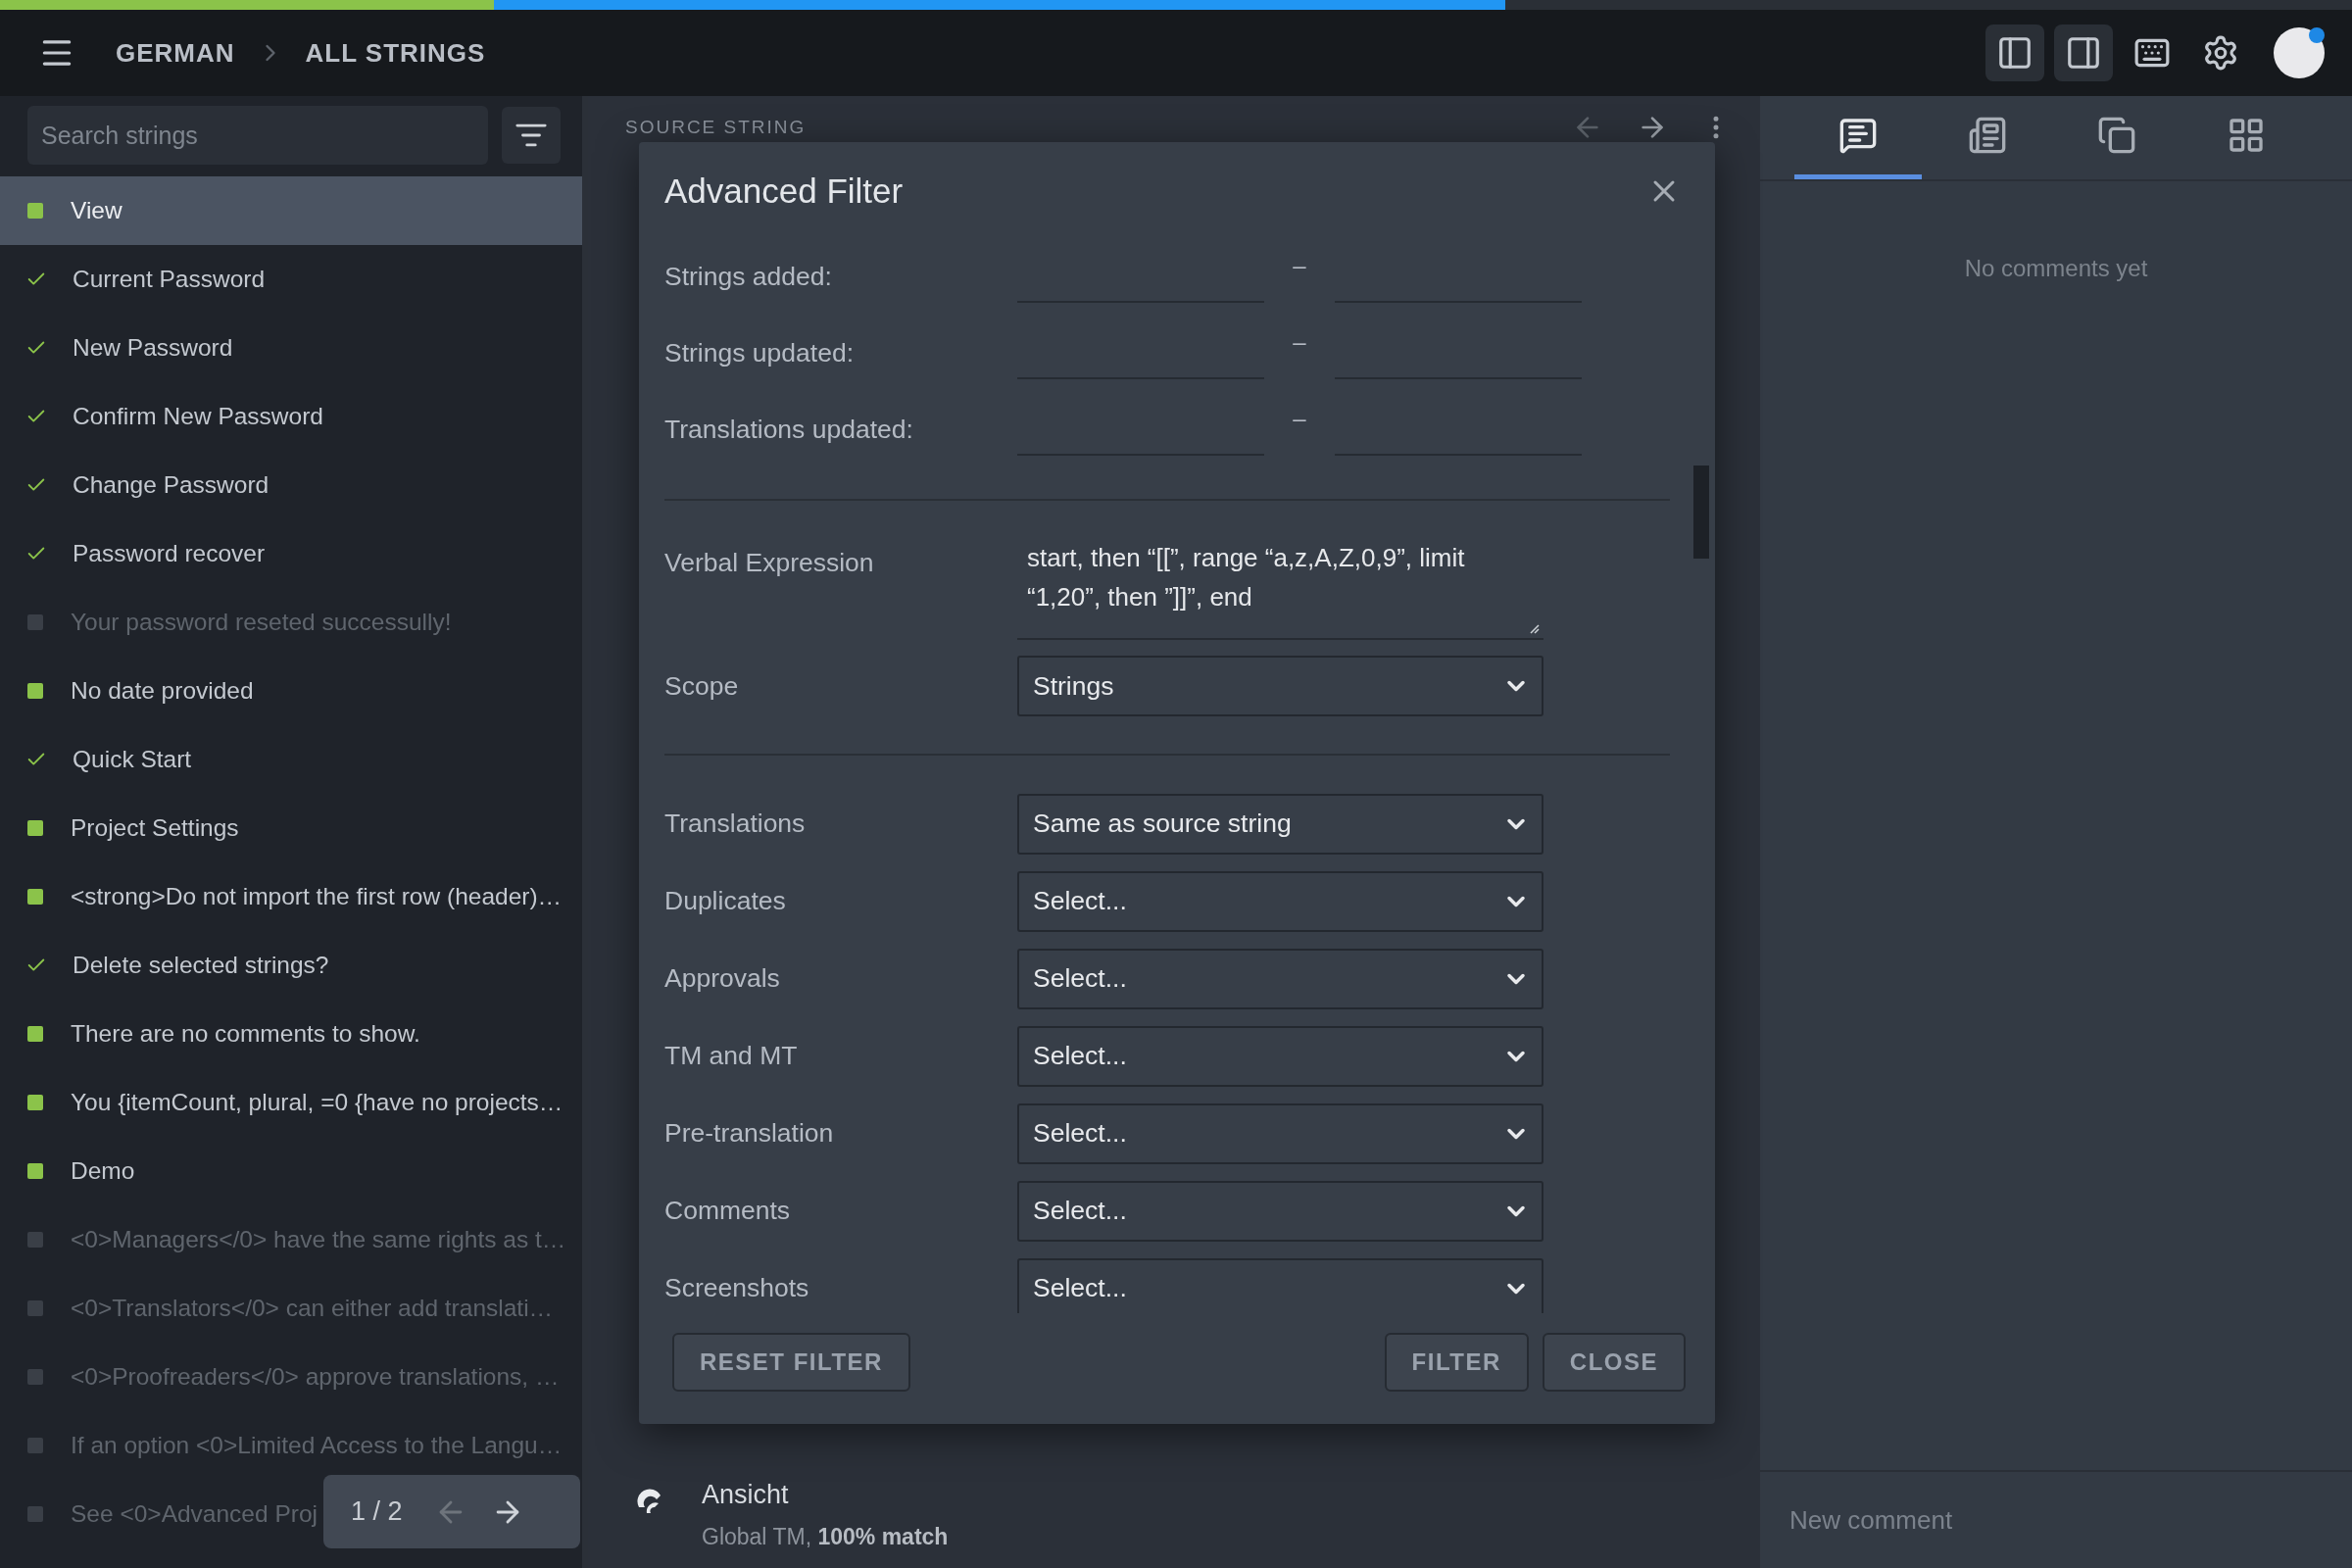 This screenshot has width=2352, height=1568. I want to click on string-item: Project Settings, so click(121, 828).